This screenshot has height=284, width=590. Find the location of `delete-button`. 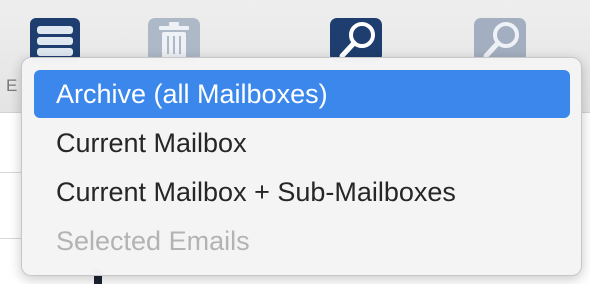

delete-button is located at coordinates (174, 40).